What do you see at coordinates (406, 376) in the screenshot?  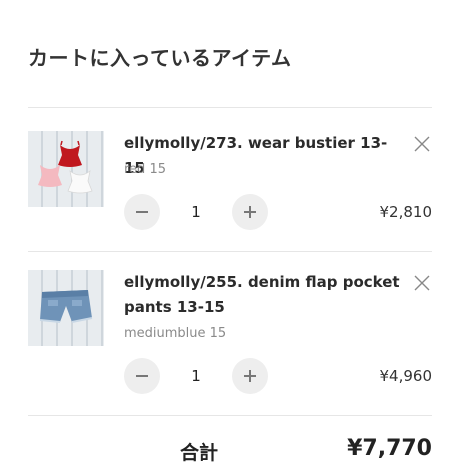 I see `item-price: ¥4,960` at bounding box center [406, 376].